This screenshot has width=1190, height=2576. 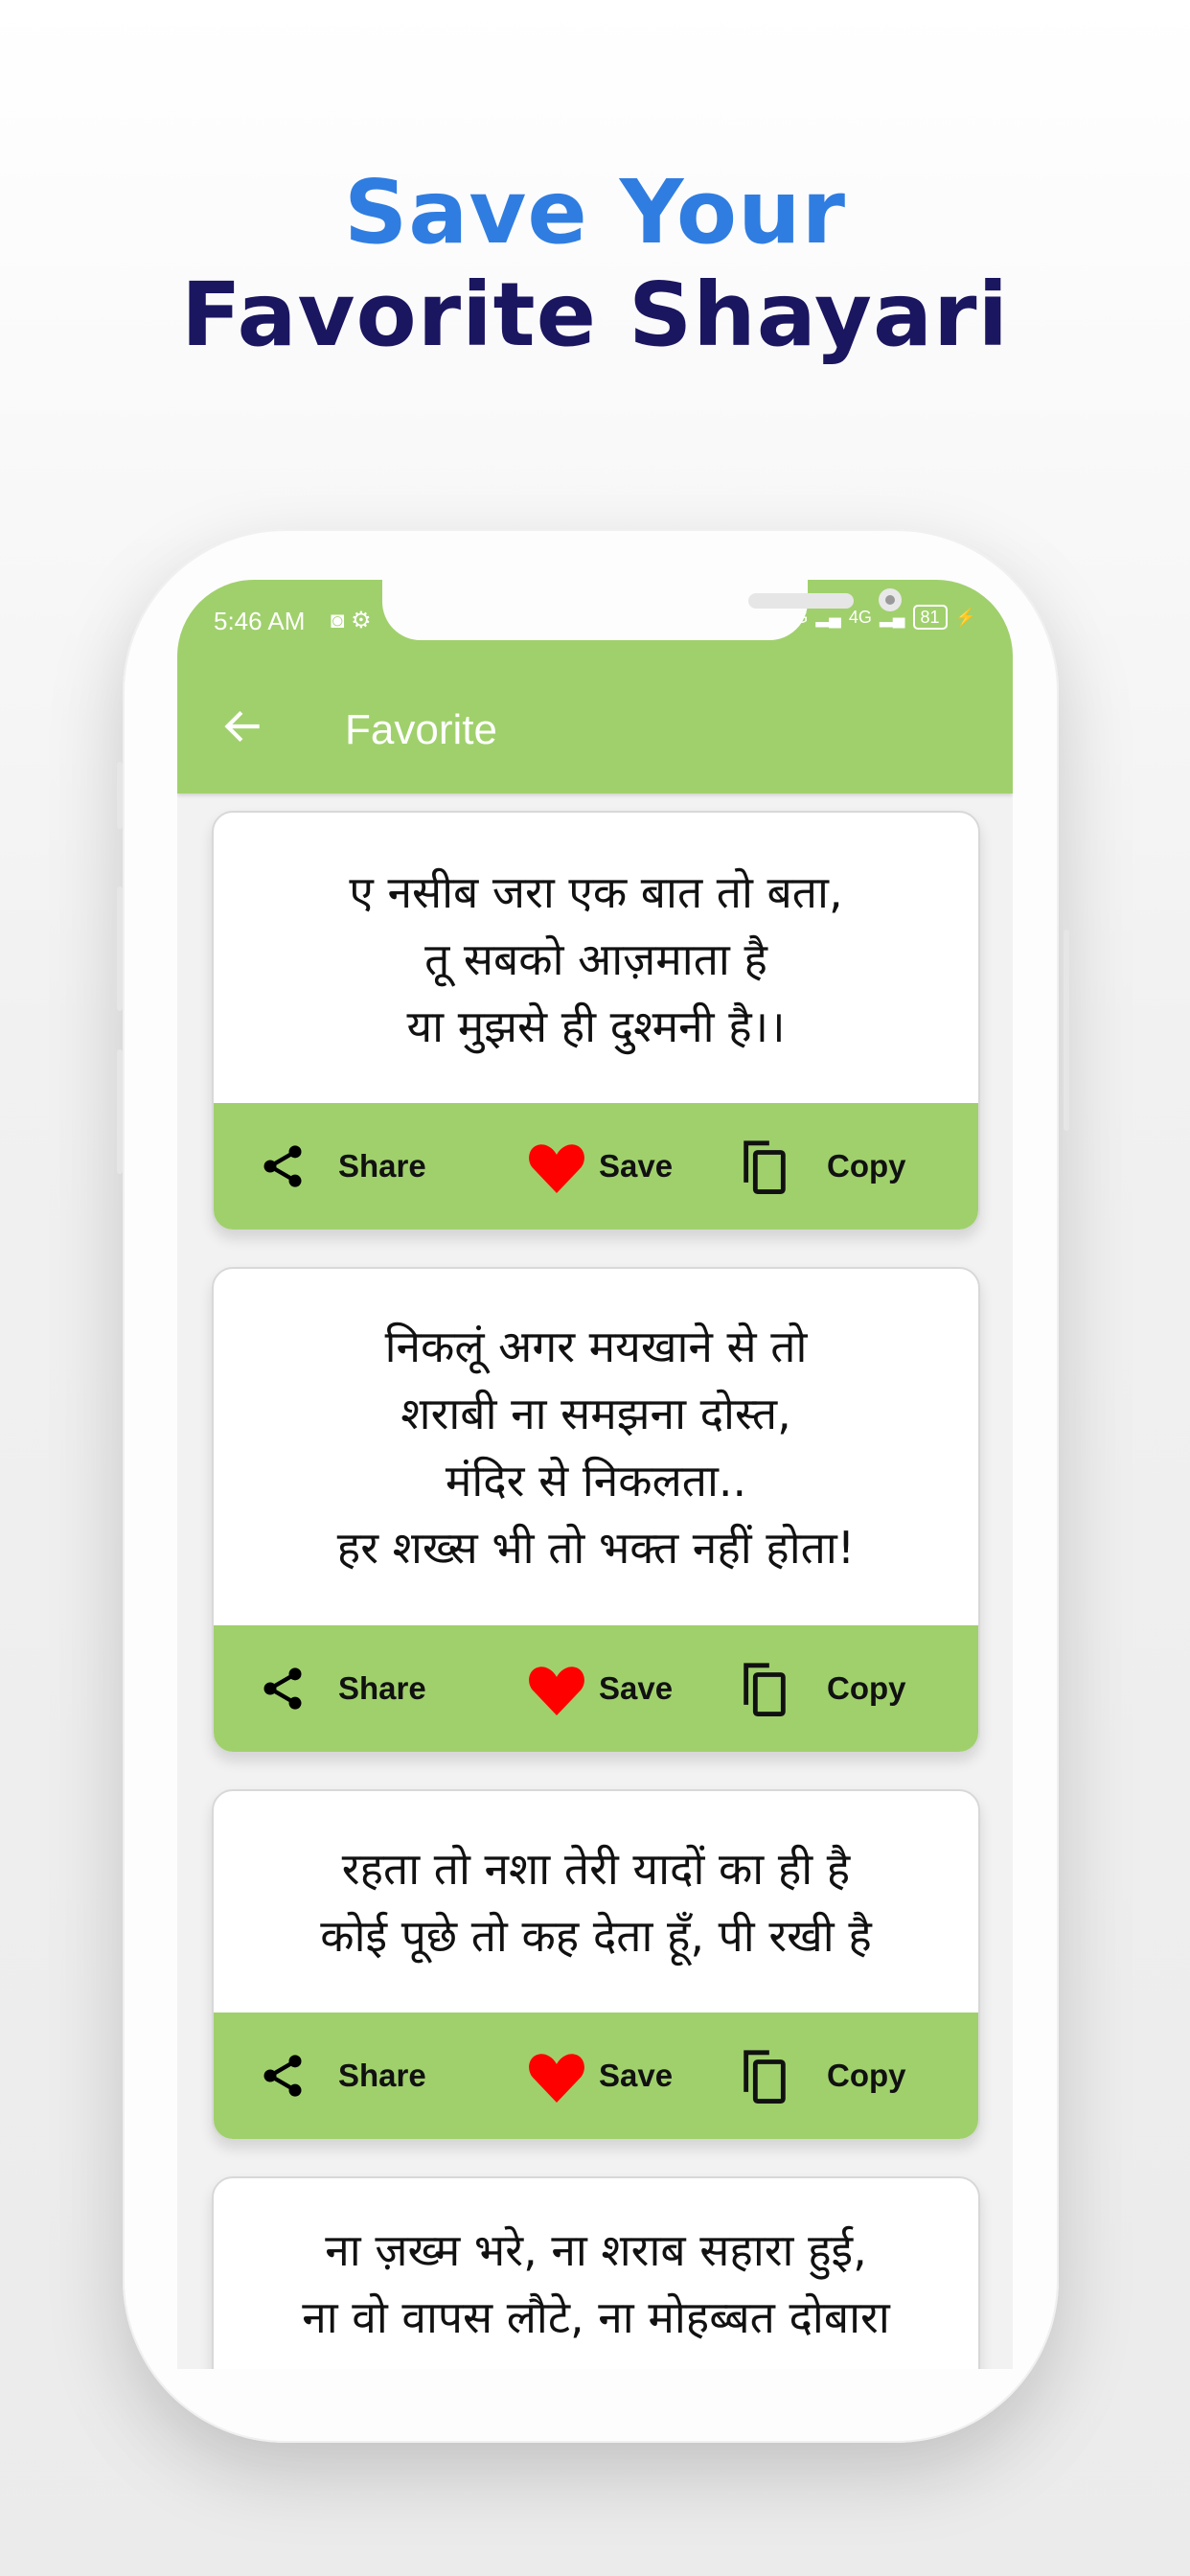 I want to click on app-bar: 5:46 AM ◙ ⚙ 4G▂▄ 4G▂▄ 81 ⚡ Favorite, so click(x=595, y=687).